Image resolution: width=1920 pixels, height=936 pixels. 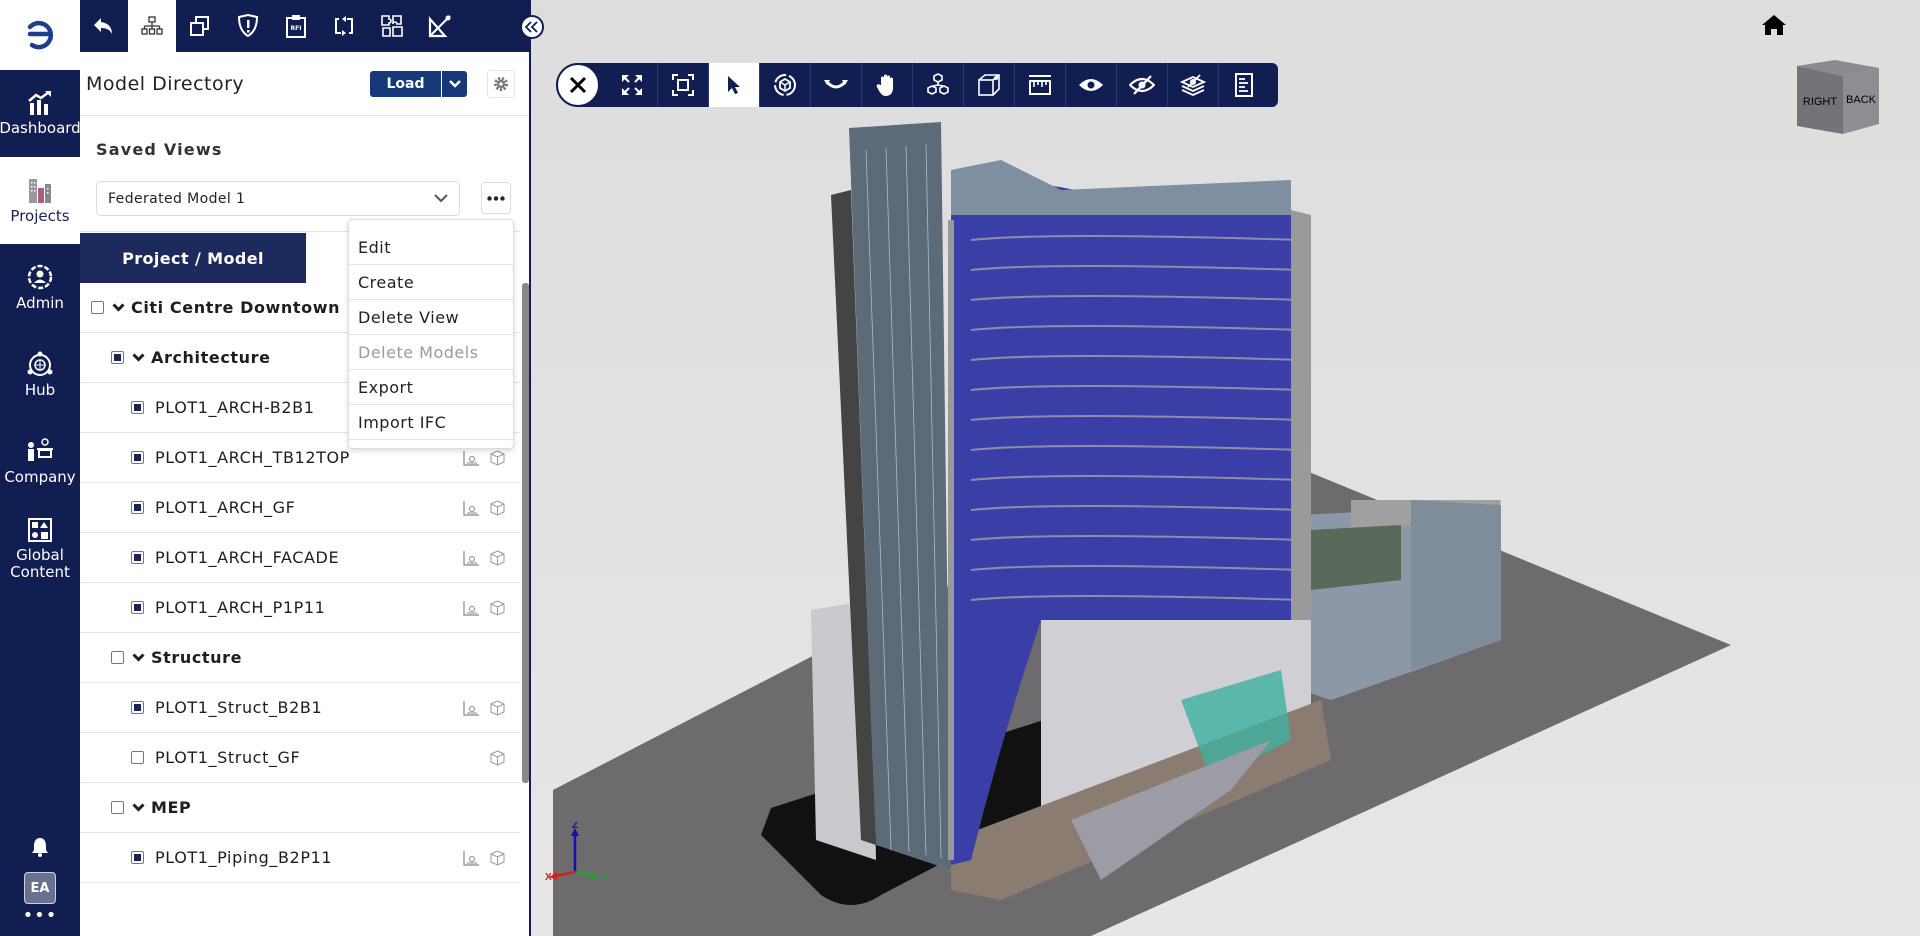 What do you see at coordinates (248, 26) in the screenshot?
I see `issues-button` at bounding box center [248, 26].